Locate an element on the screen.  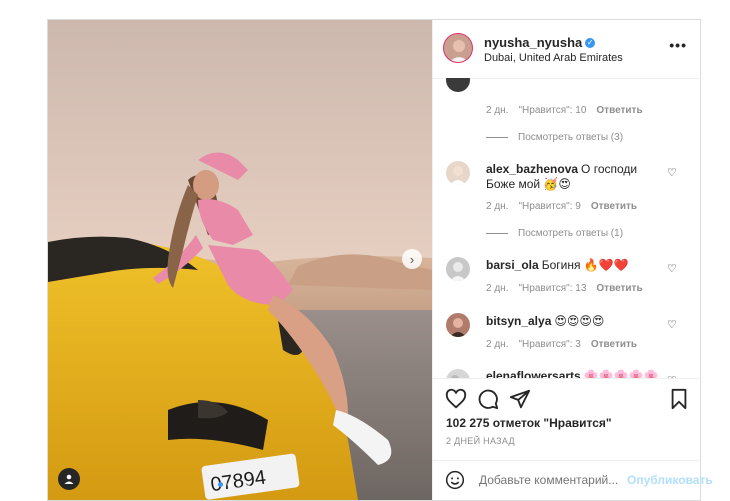
next-photo-button: › is located at coordinates (412, 259).